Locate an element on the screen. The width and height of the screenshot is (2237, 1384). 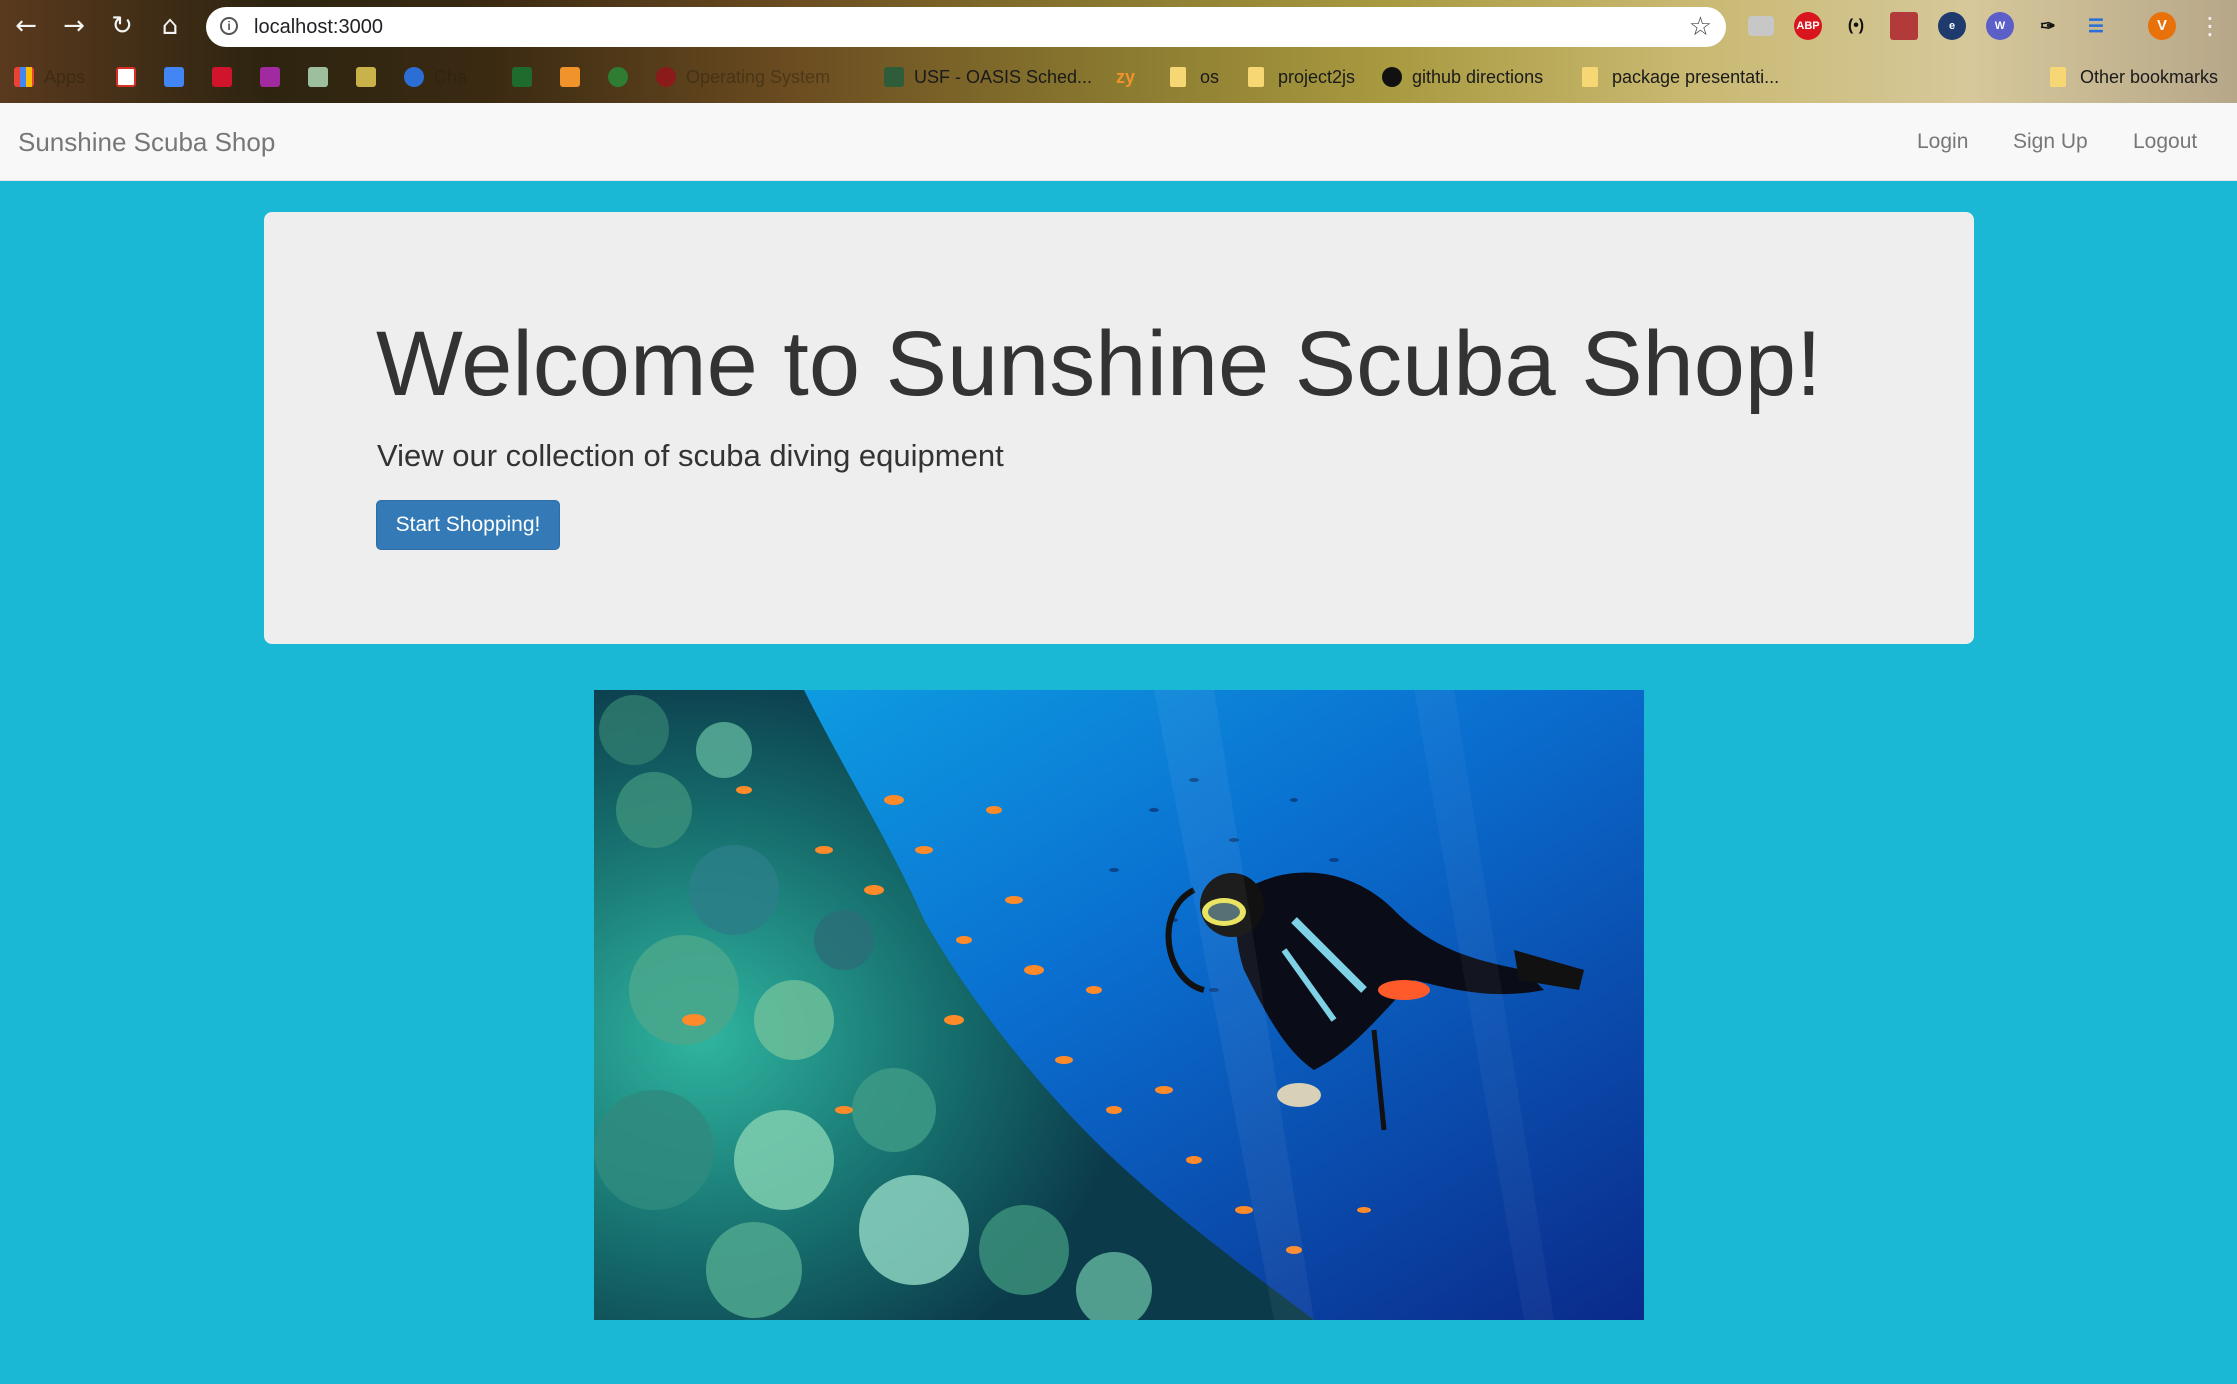
crest-icon is located at coordinates (666, 77).